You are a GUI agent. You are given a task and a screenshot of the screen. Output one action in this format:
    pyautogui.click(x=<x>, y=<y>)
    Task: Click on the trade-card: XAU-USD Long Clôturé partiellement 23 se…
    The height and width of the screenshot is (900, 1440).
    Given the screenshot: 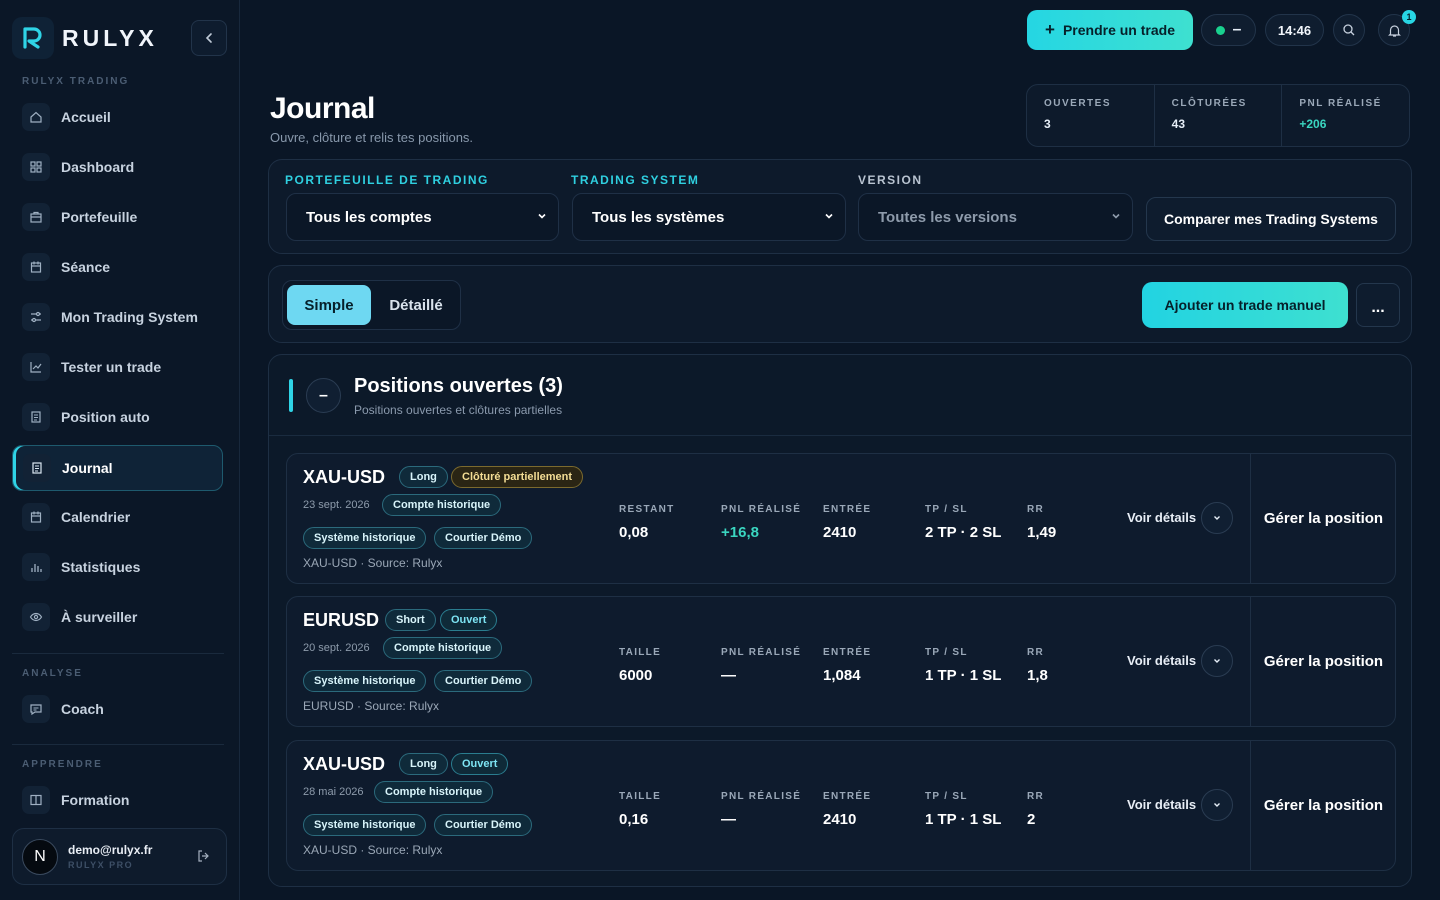 What is the action you would take?
    pyautogui.click(x=841, y=518)
    